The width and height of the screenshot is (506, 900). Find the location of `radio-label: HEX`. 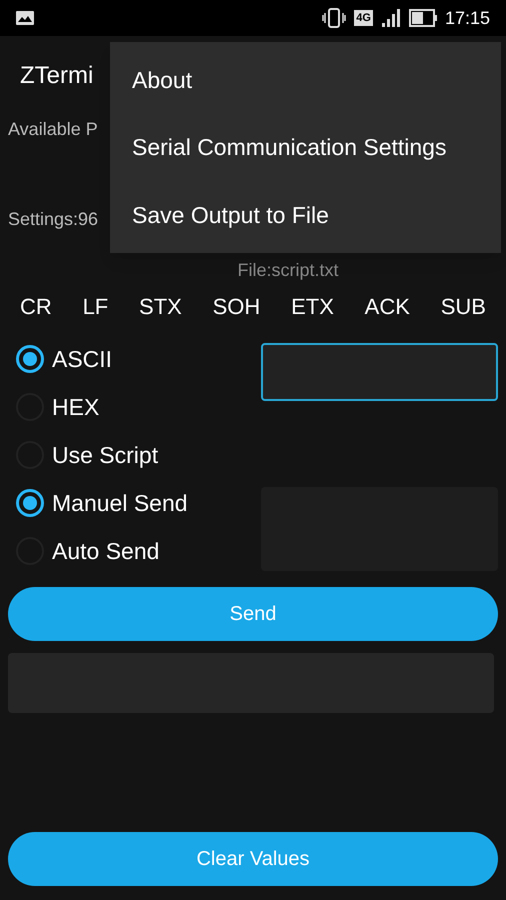

radio-label: HEX is located at coordinates (76, 407).